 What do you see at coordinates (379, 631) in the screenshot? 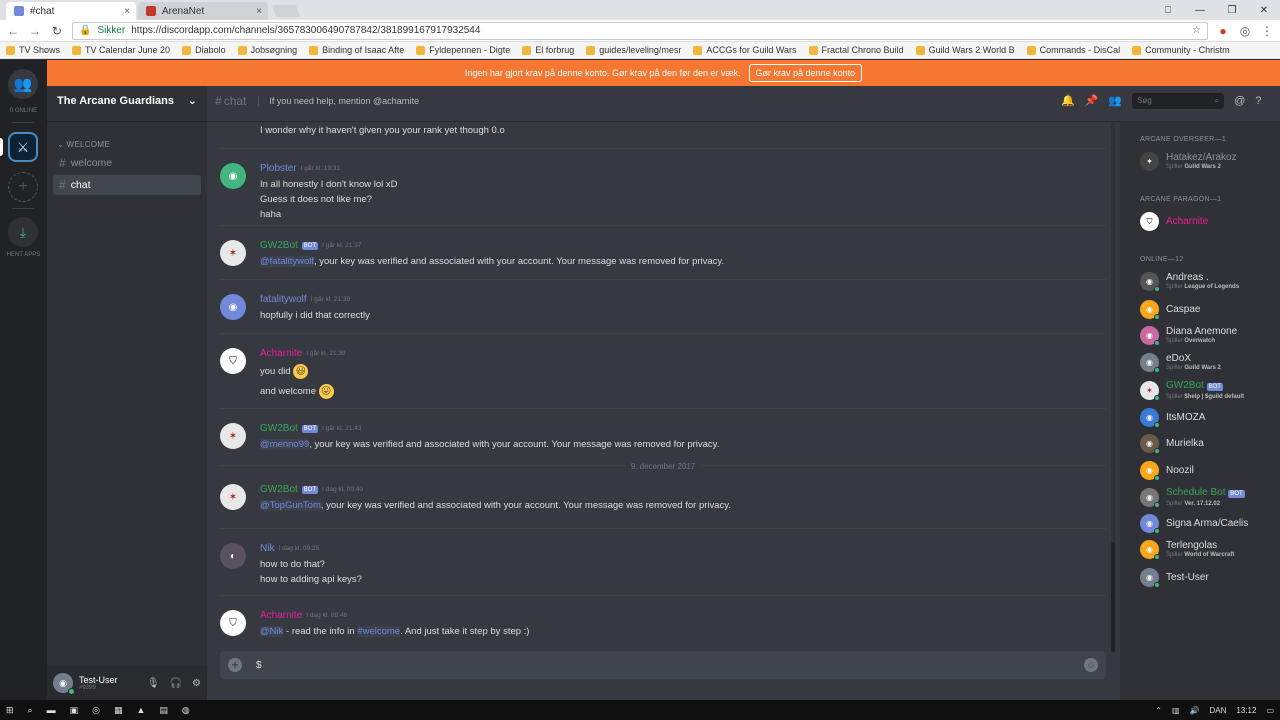
I see `channel-link: #welcome` at bounding box center [379, 631].